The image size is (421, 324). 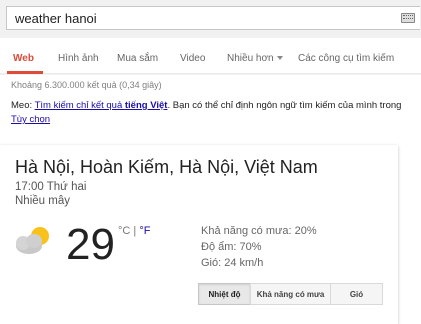 I want to click on humidity: Độ ẩm: 70%, so click(x=231, y=247).